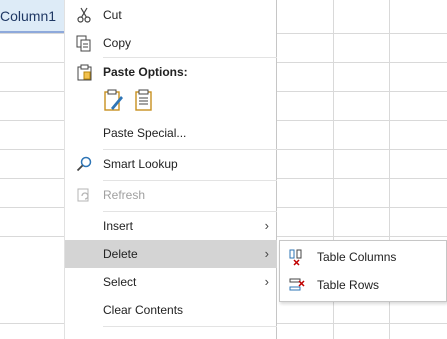 This screenshot has height=339, width=447. I want to click on submenu-item-table-rows: Table Rows, so click(363, 285).